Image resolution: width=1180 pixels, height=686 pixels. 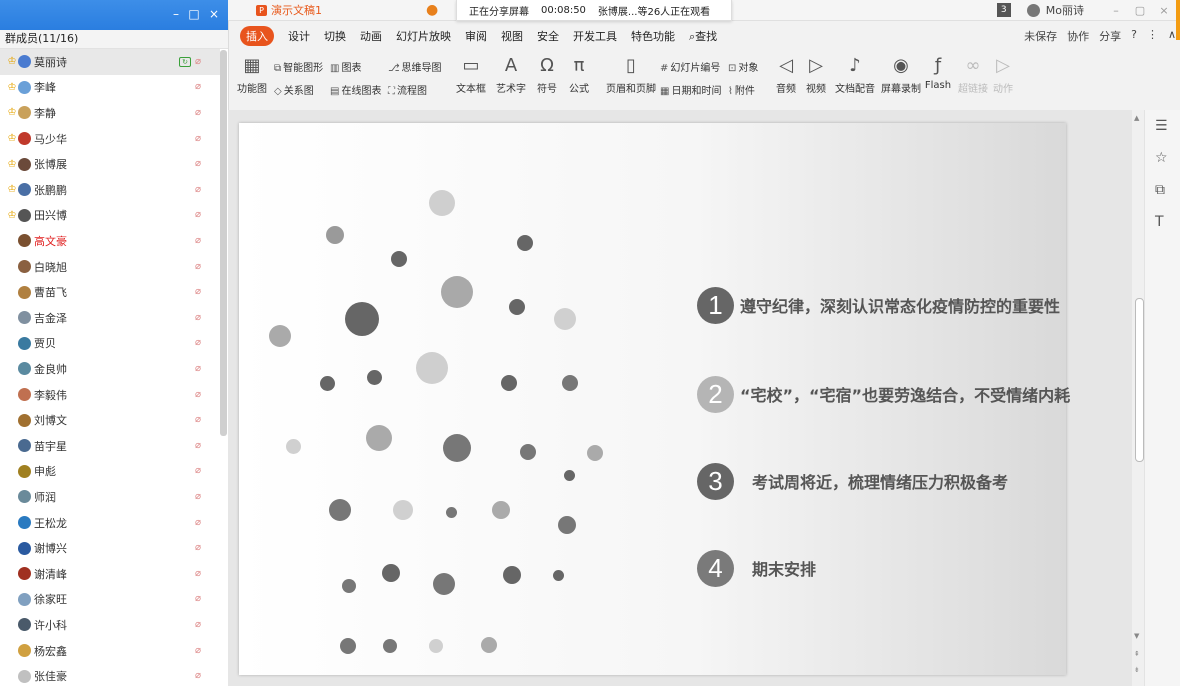 What do you see at coordinates (1160, 190) in the screenshot?
I see `copy-icon: ⧉` at bounding box center [1160, 190].